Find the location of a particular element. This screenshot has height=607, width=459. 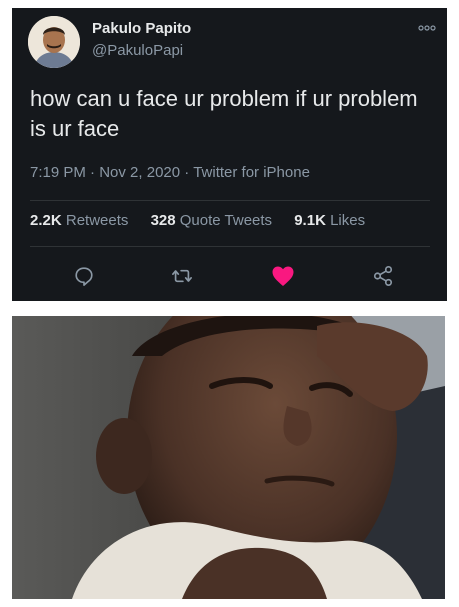

like-button is located at coordinates (283, 276).